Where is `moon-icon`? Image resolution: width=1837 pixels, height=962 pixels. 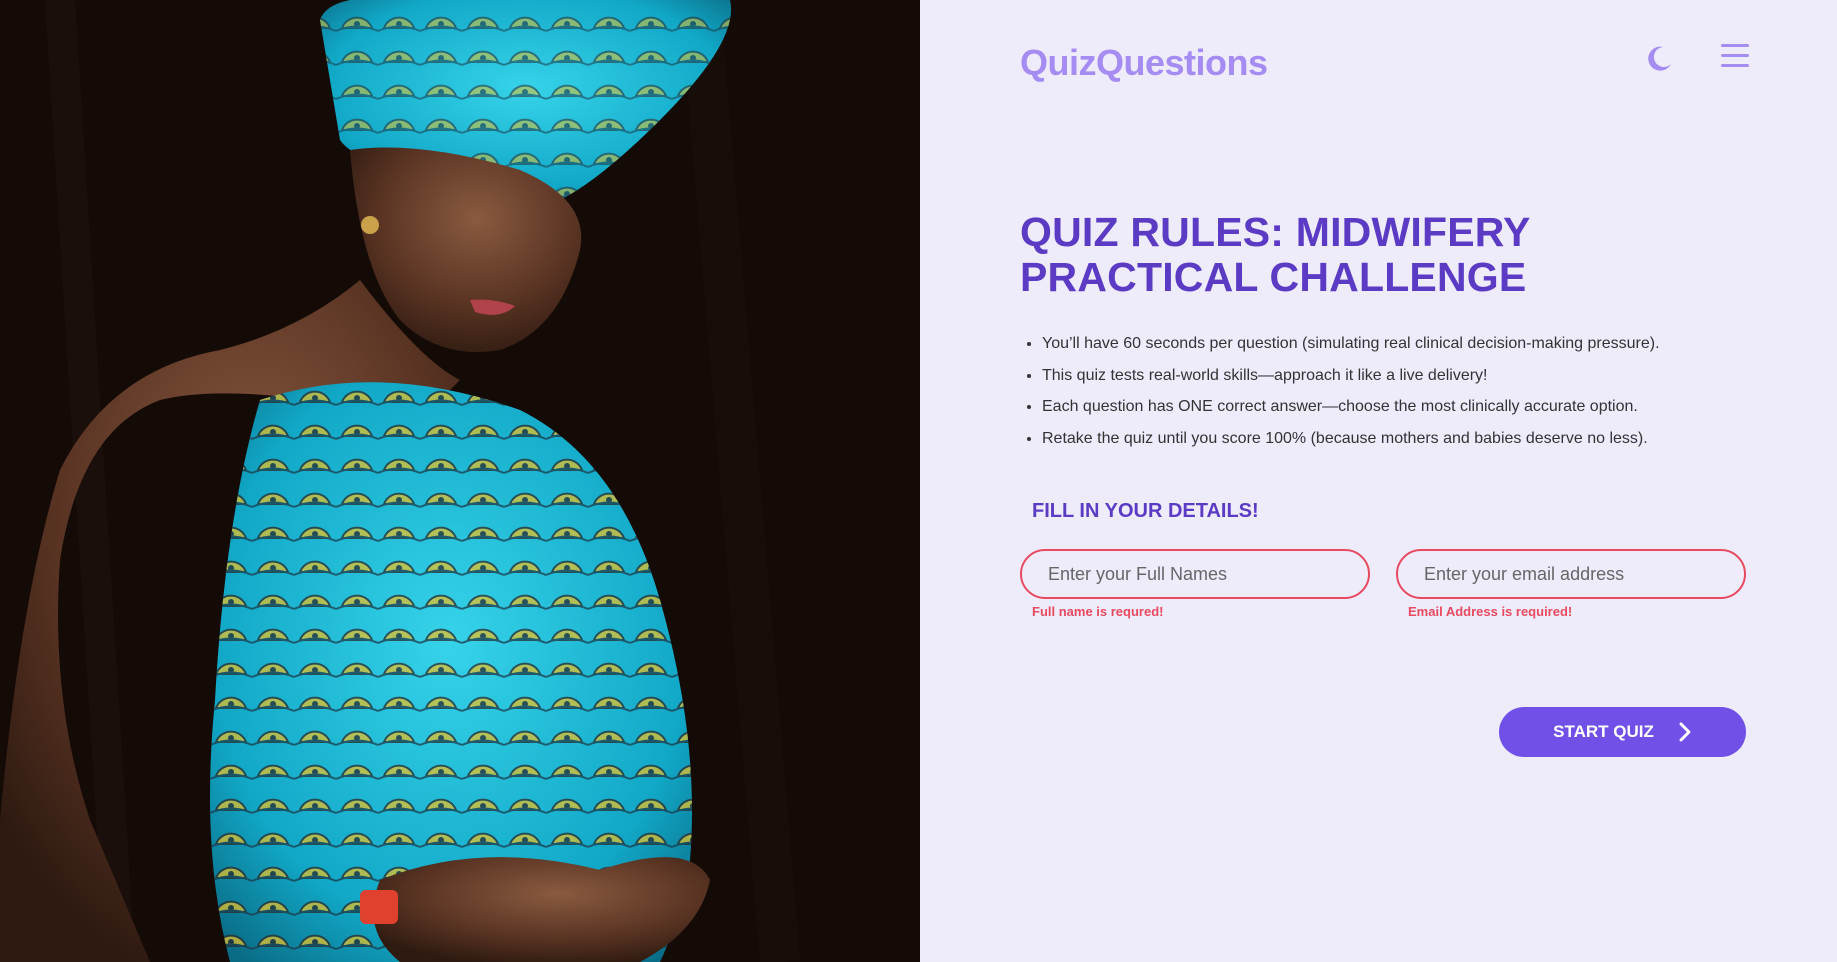 moon-icon is located at coordinates (1659, 59).